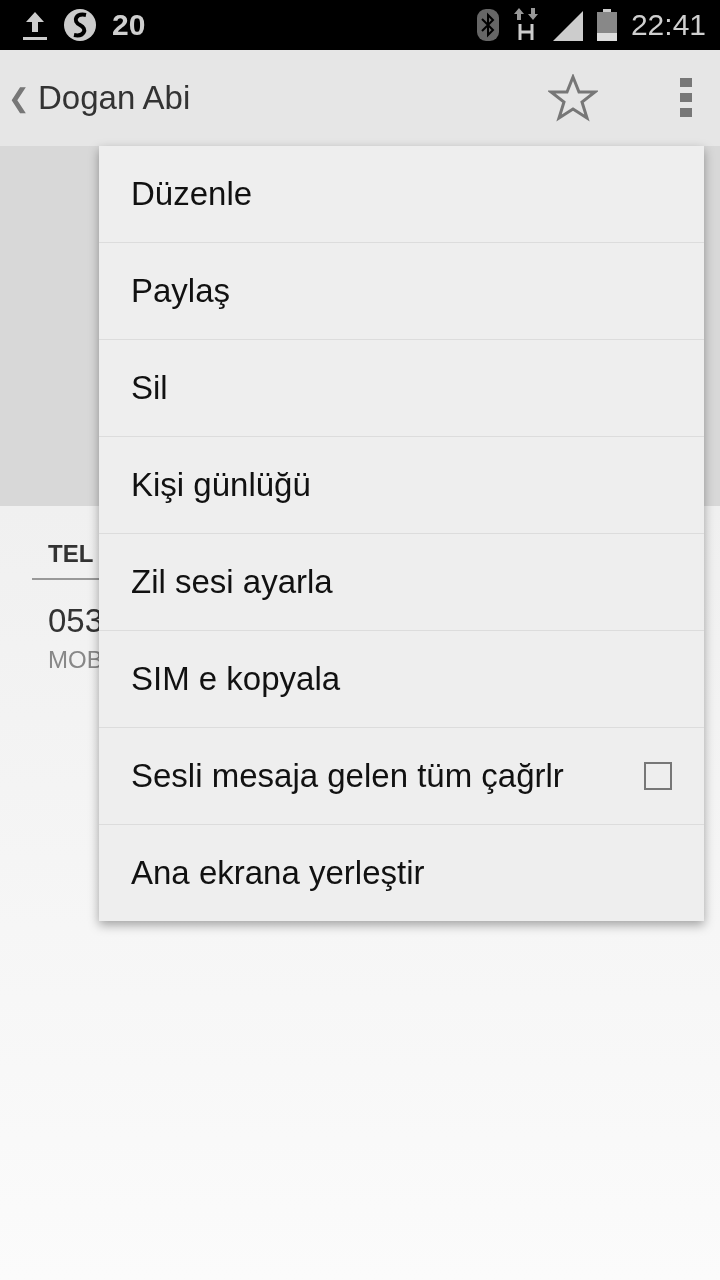 This screenshot has height=1280, width=720. What do you see at coordinates (401, 775) in the screenshot?
I see `menu-item: Sesli mesaja gelen tüm çağrlr` at bounding box center [401, 775].